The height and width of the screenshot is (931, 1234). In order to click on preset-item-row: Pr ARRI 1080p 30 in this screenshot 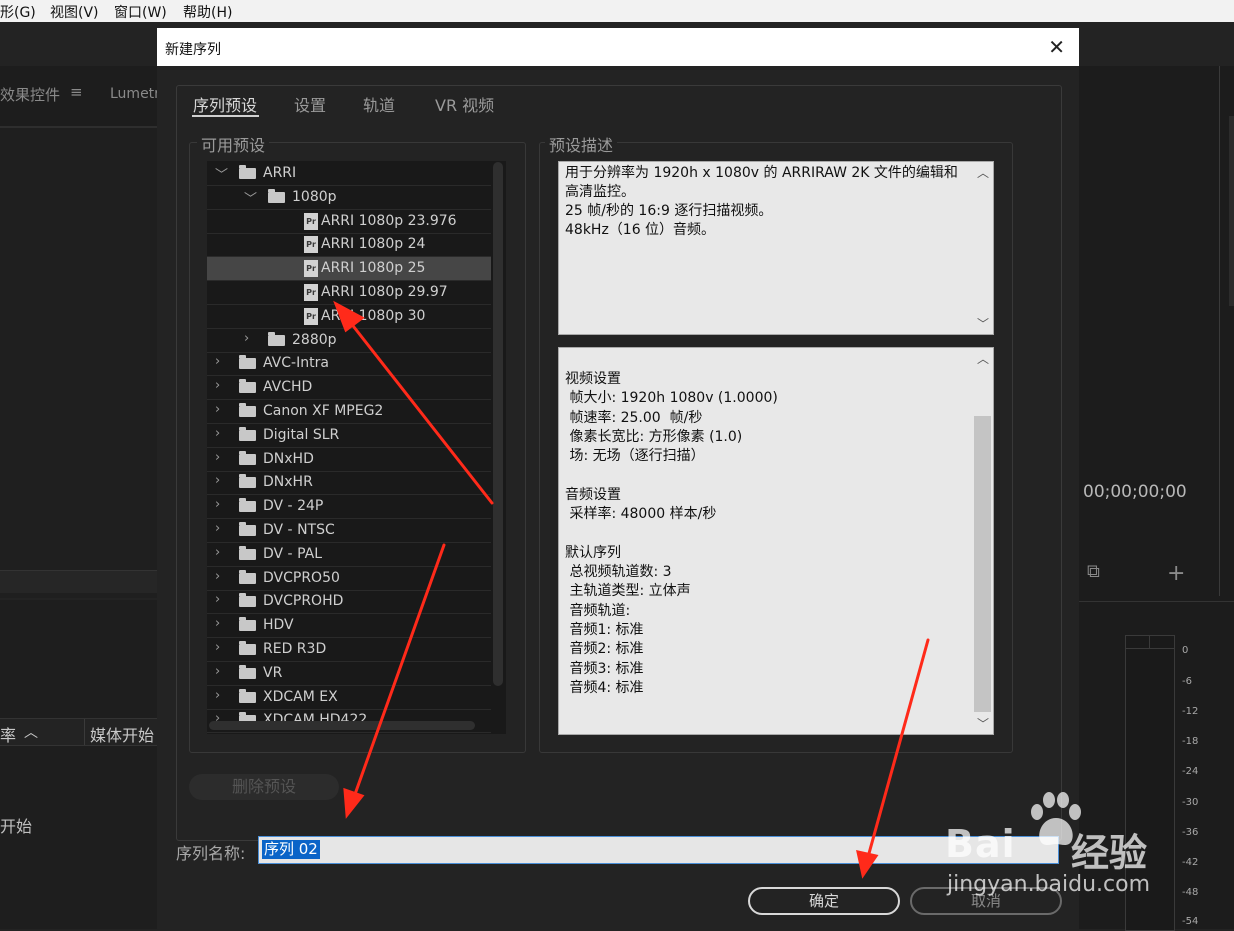, I will do `click(349, 317)`.